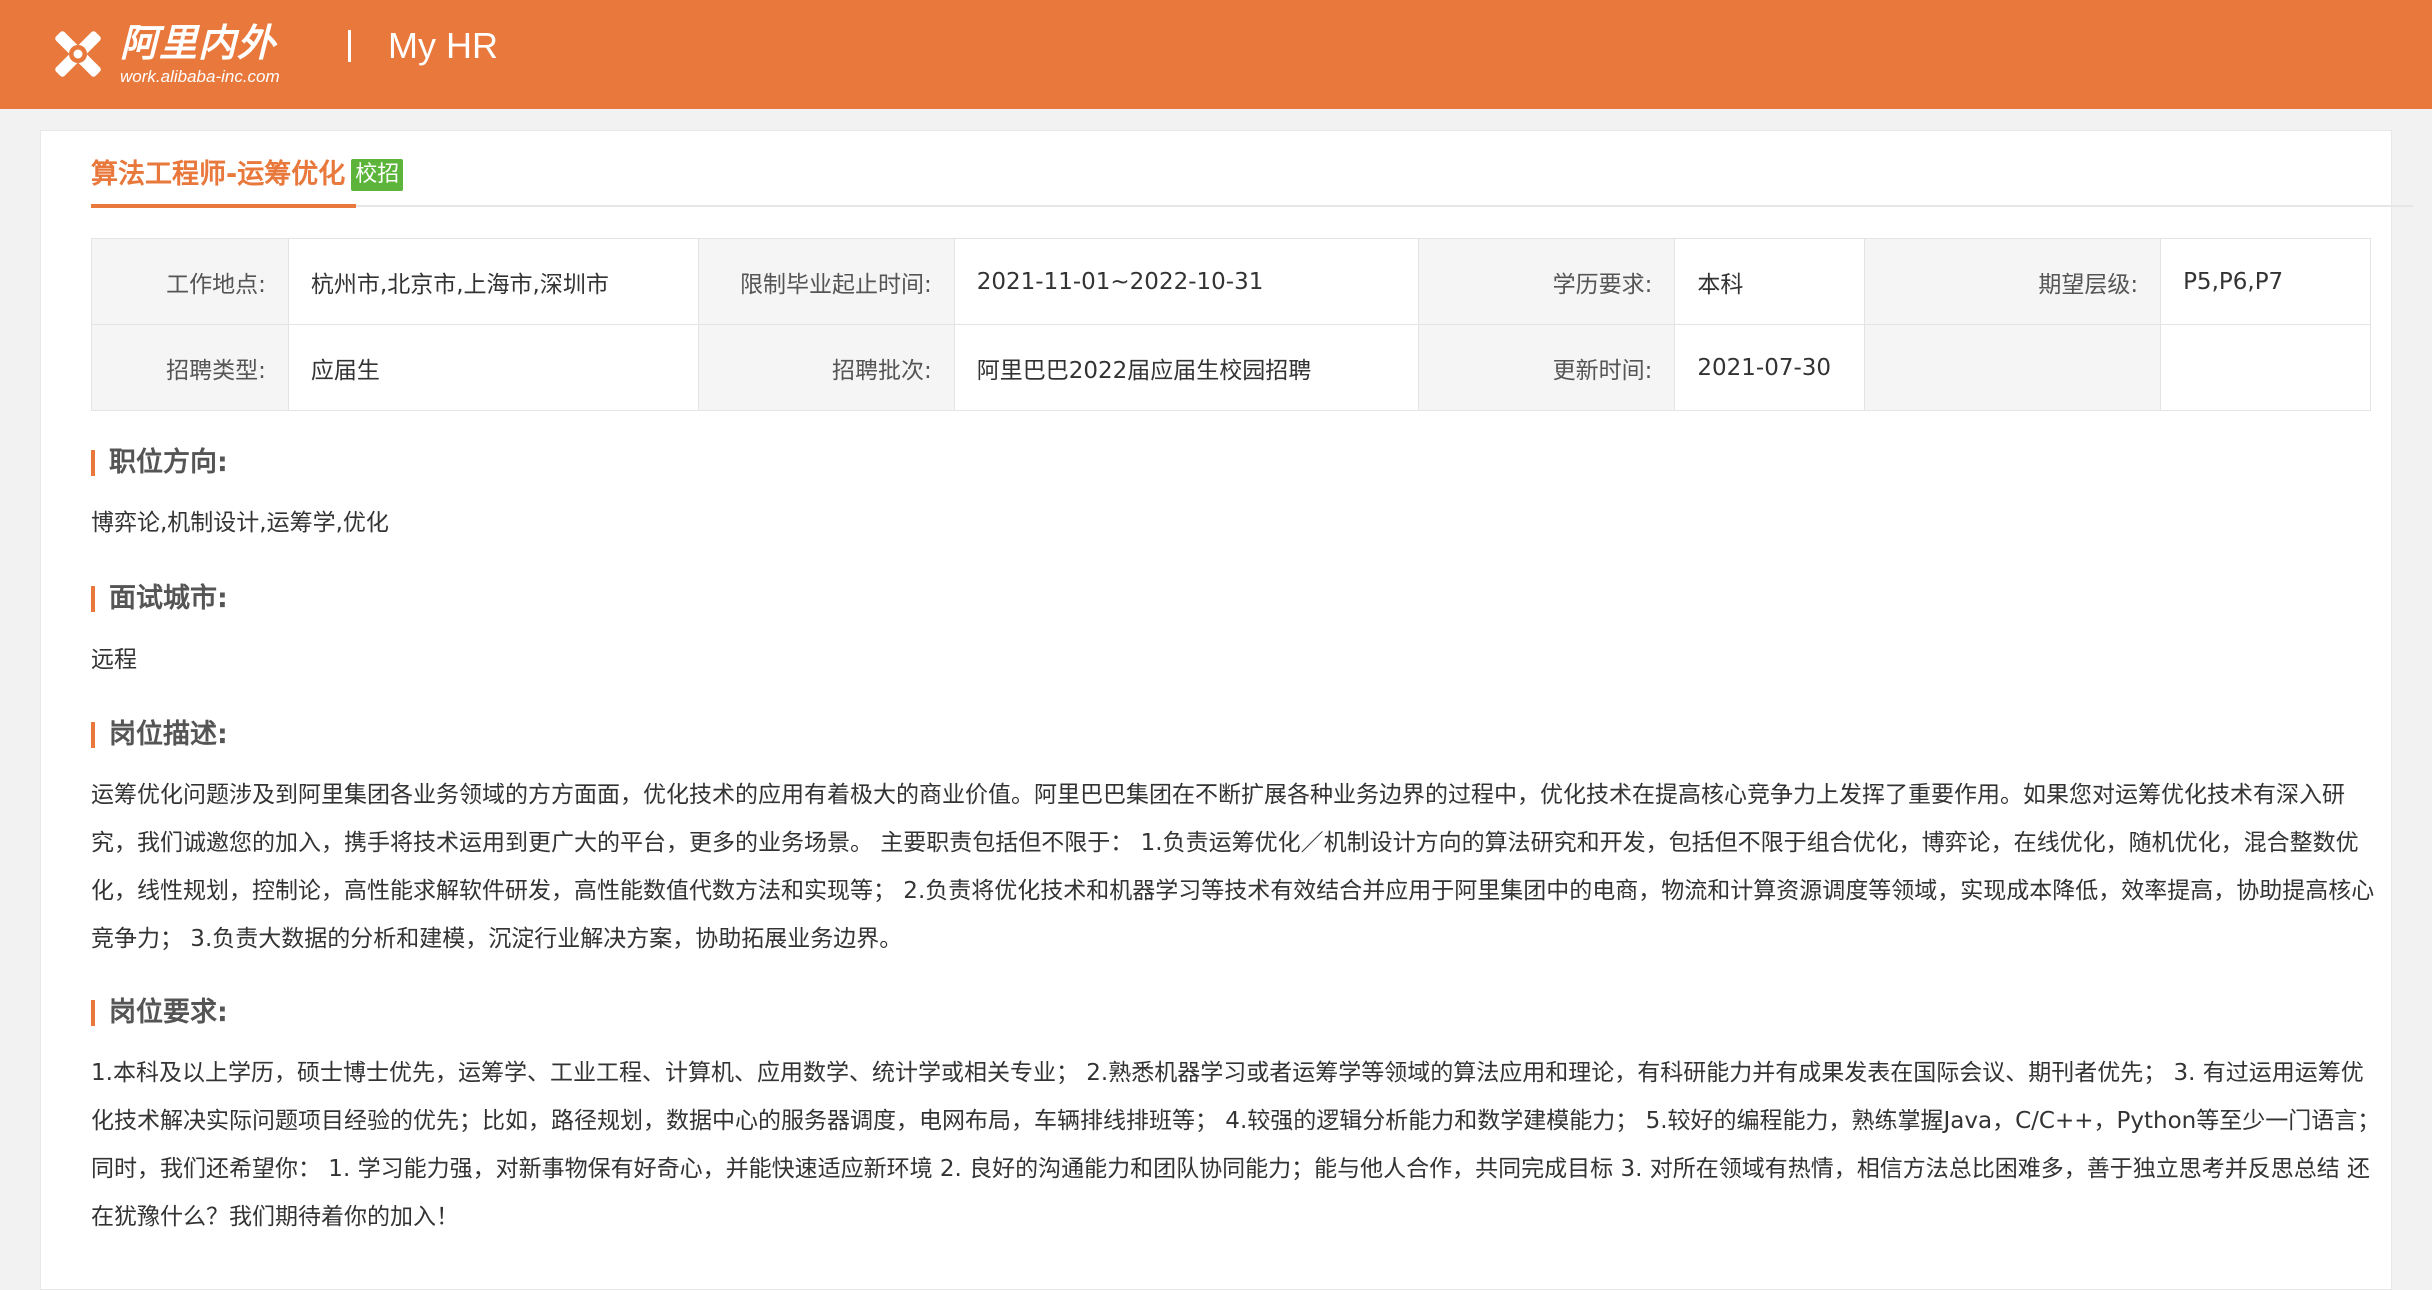 This screenshot has height=1290, width=2432. I want to click on education-label: 学历要求:, so click(1546, 281).